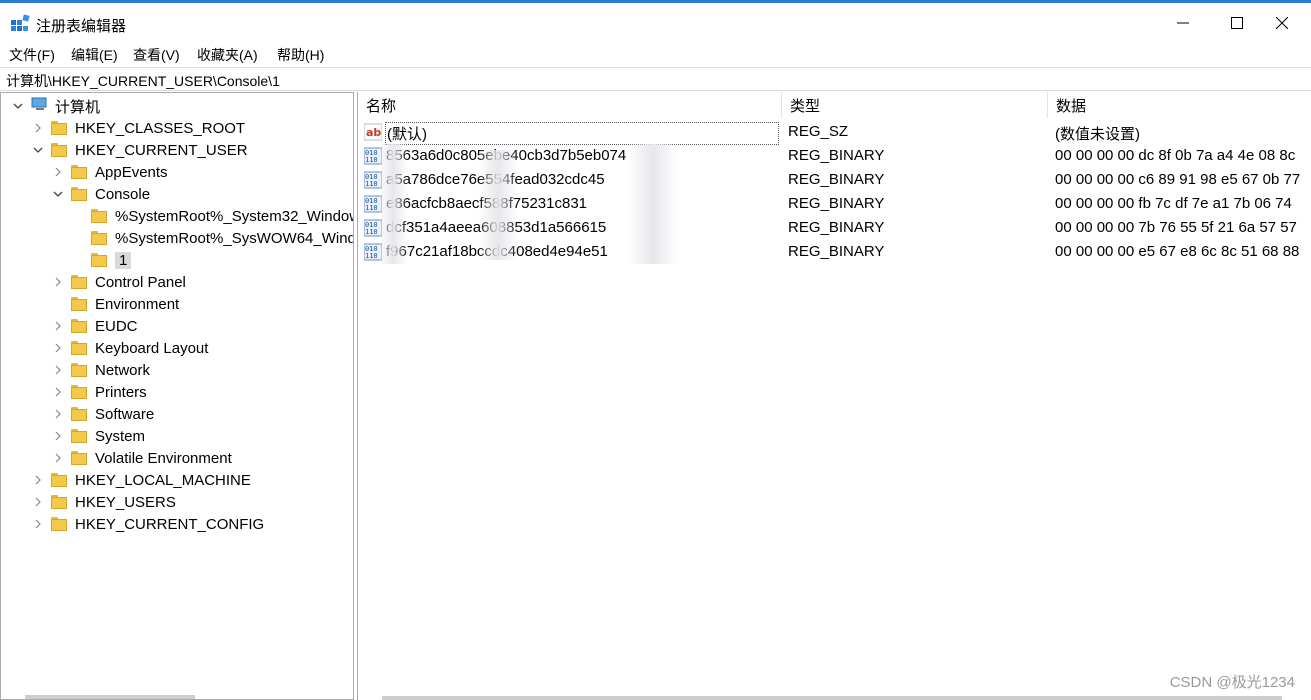  I want to click on tree-node-label: 1, so click(123, 260).